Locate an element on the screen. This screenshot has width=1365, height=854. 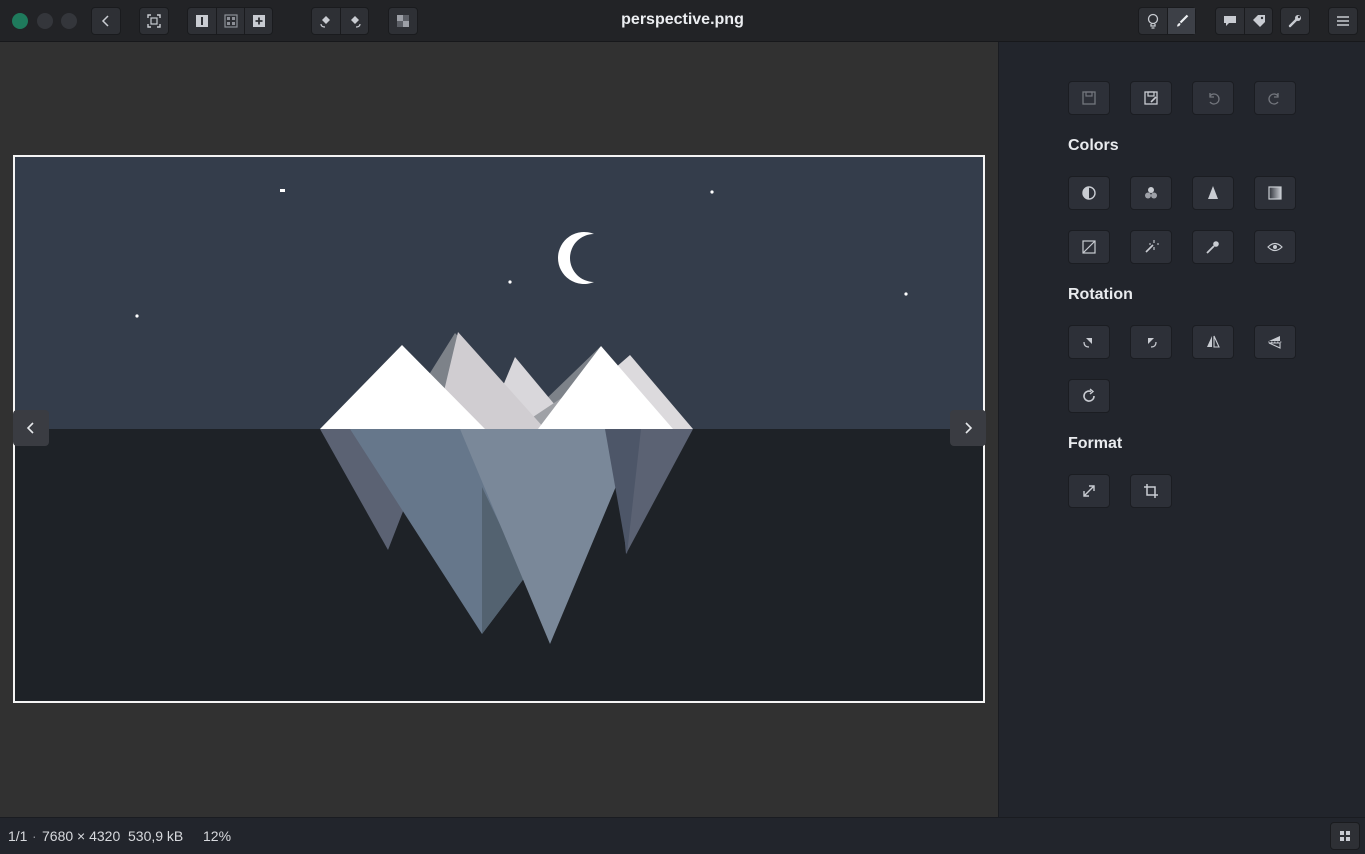
rotate-right-tool-button is located at coordinates (1151, 342).